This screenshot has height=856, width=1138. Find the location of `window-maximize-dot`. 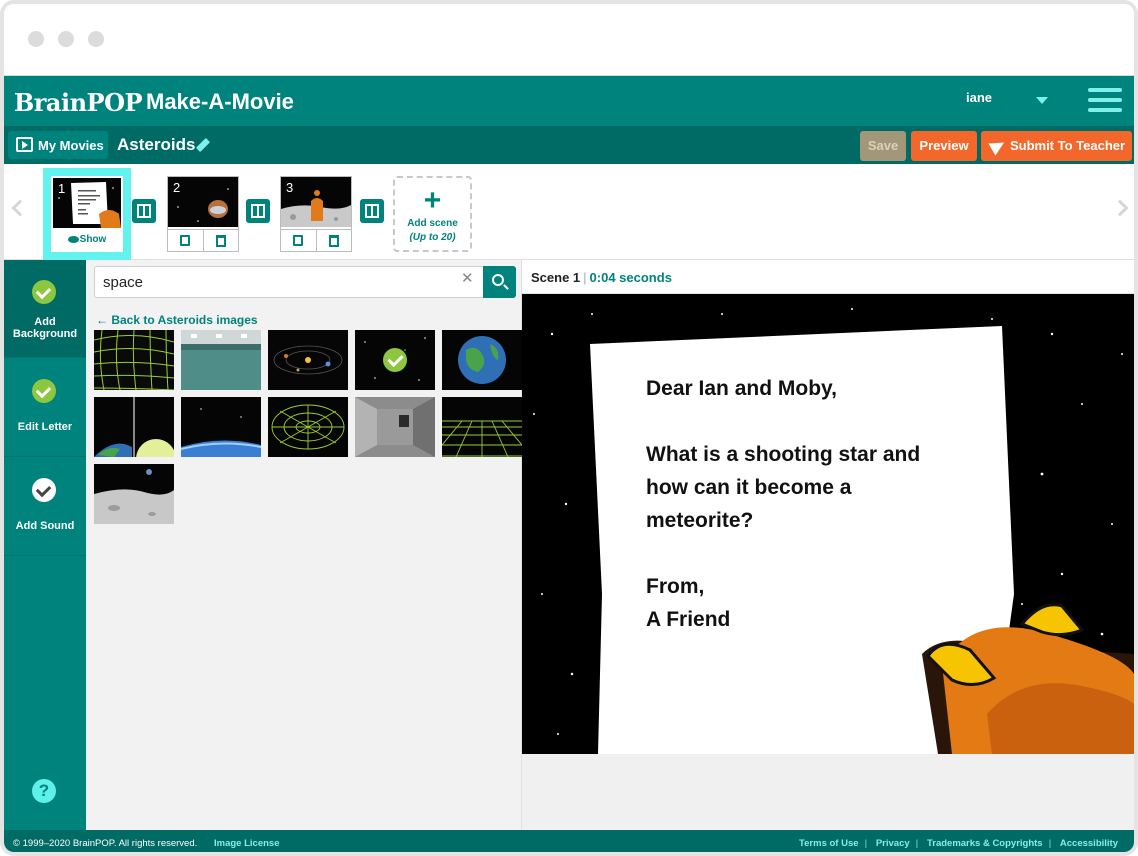

window-maximize-dot is located at coordinates (96, 39).